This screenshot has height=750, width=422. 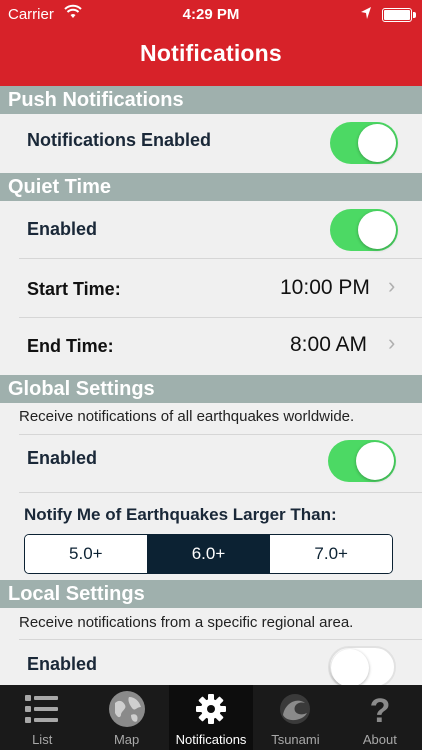 I want to click on tab-label: Map, so click(x=126, y=739).